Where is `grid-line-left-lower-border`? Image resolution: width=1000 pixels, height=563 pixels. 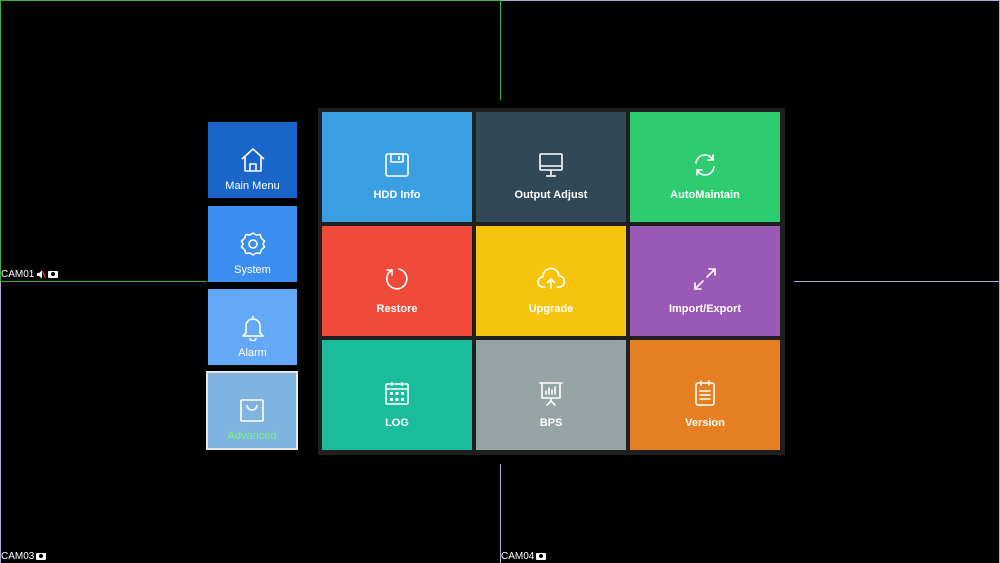 grid-line-left-lower-border is located at coordinates (0, 422).